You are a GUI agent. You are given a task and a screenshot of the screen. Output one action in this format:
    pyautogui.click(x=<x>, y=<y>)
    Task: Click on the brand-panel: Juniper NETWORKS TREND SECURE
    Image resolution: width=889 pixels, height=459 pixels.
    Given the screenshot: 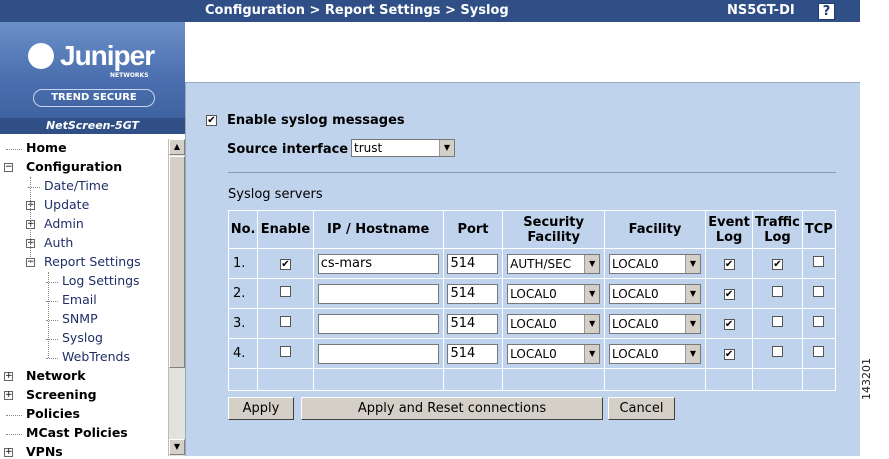 What is the action you would take?
    pyautogui.click(x=92, y=70)
    